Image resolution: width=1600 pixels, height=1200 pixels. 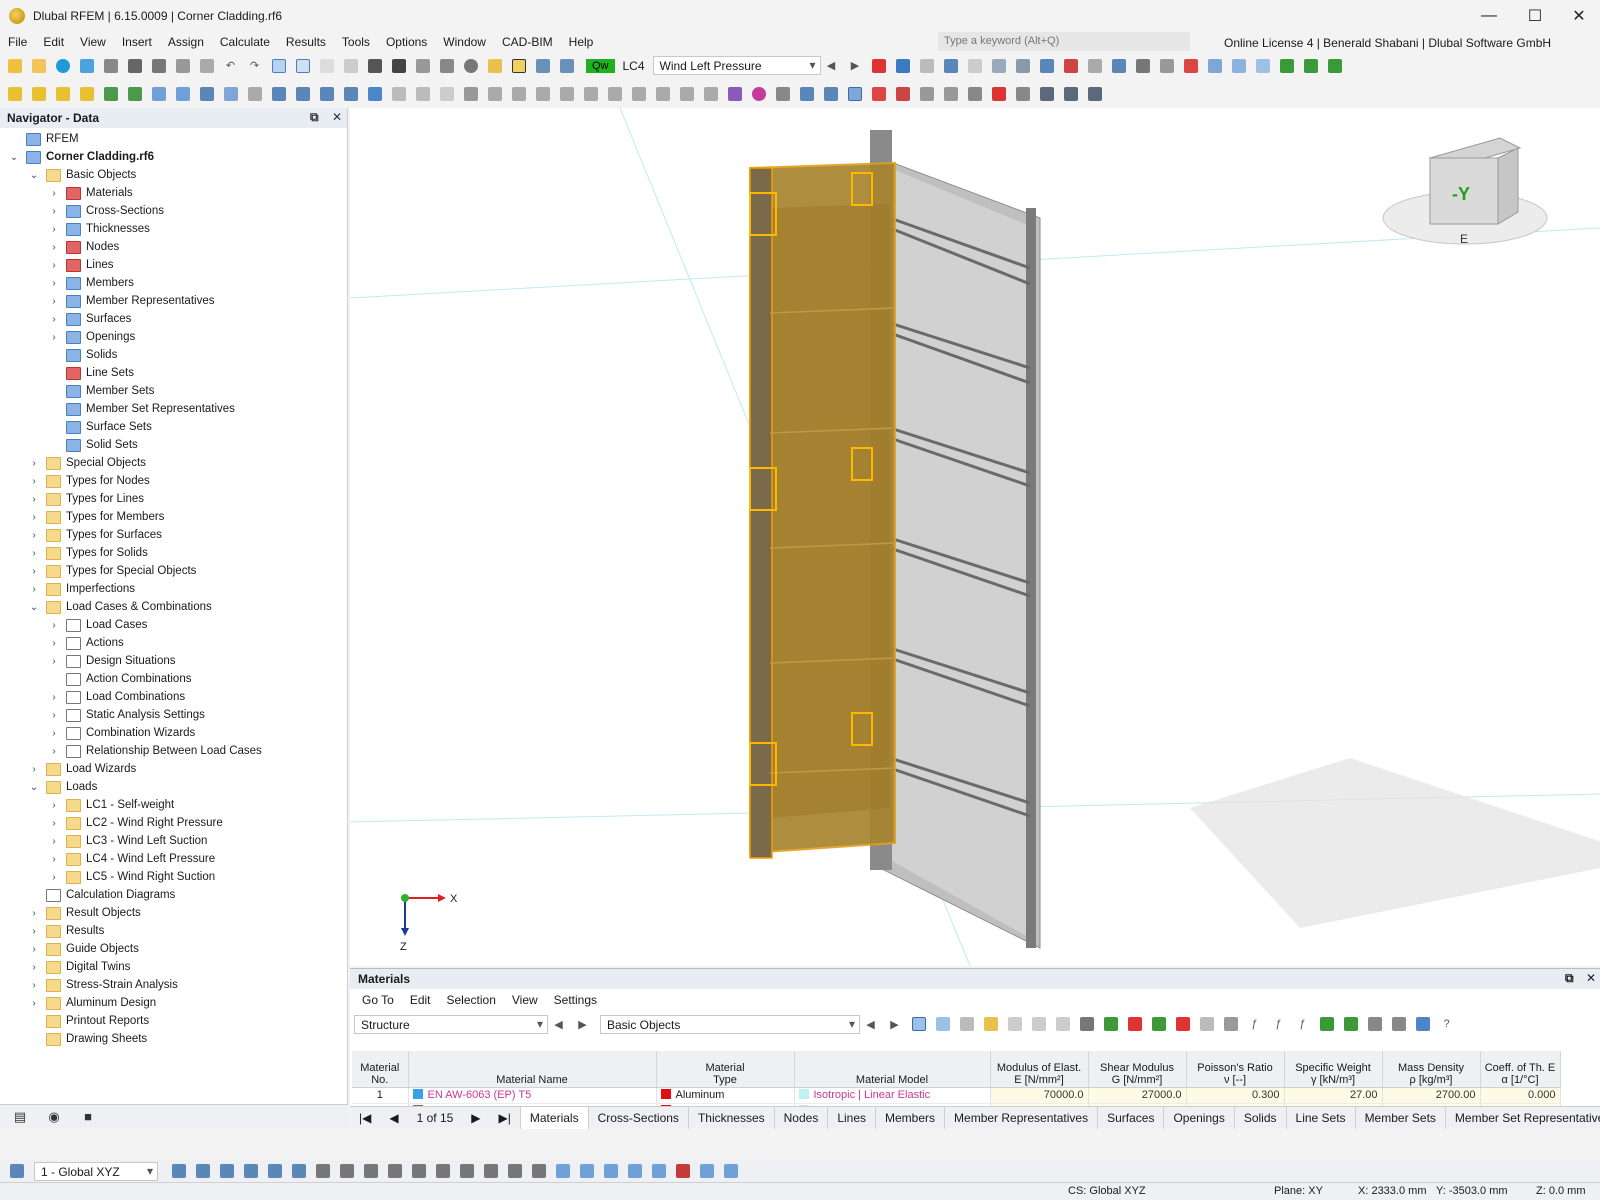 I want to click on solid-view-icon, so click(x=1023, y=66).